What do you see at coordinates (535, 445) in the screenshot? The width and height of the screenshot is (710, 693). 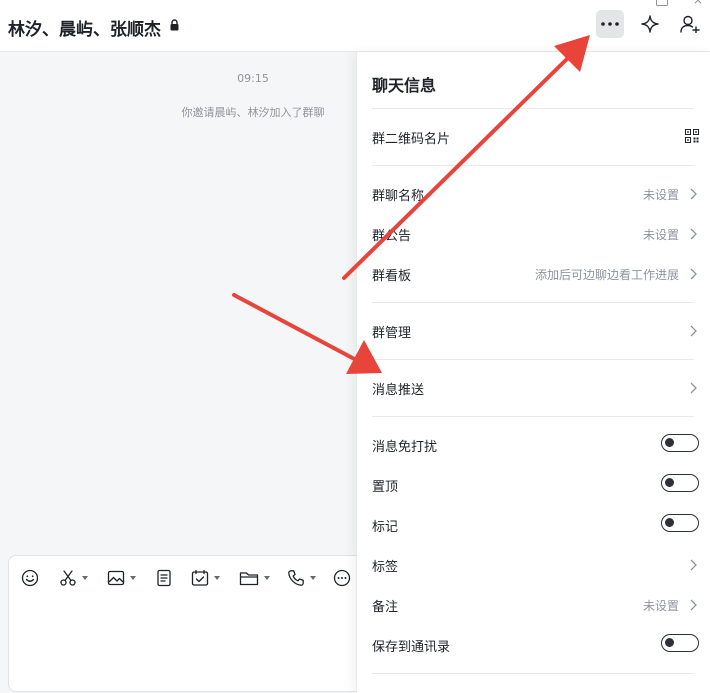 I see `row-do-not-disturb: 消息免打扰` at bounding box center [535, 445].